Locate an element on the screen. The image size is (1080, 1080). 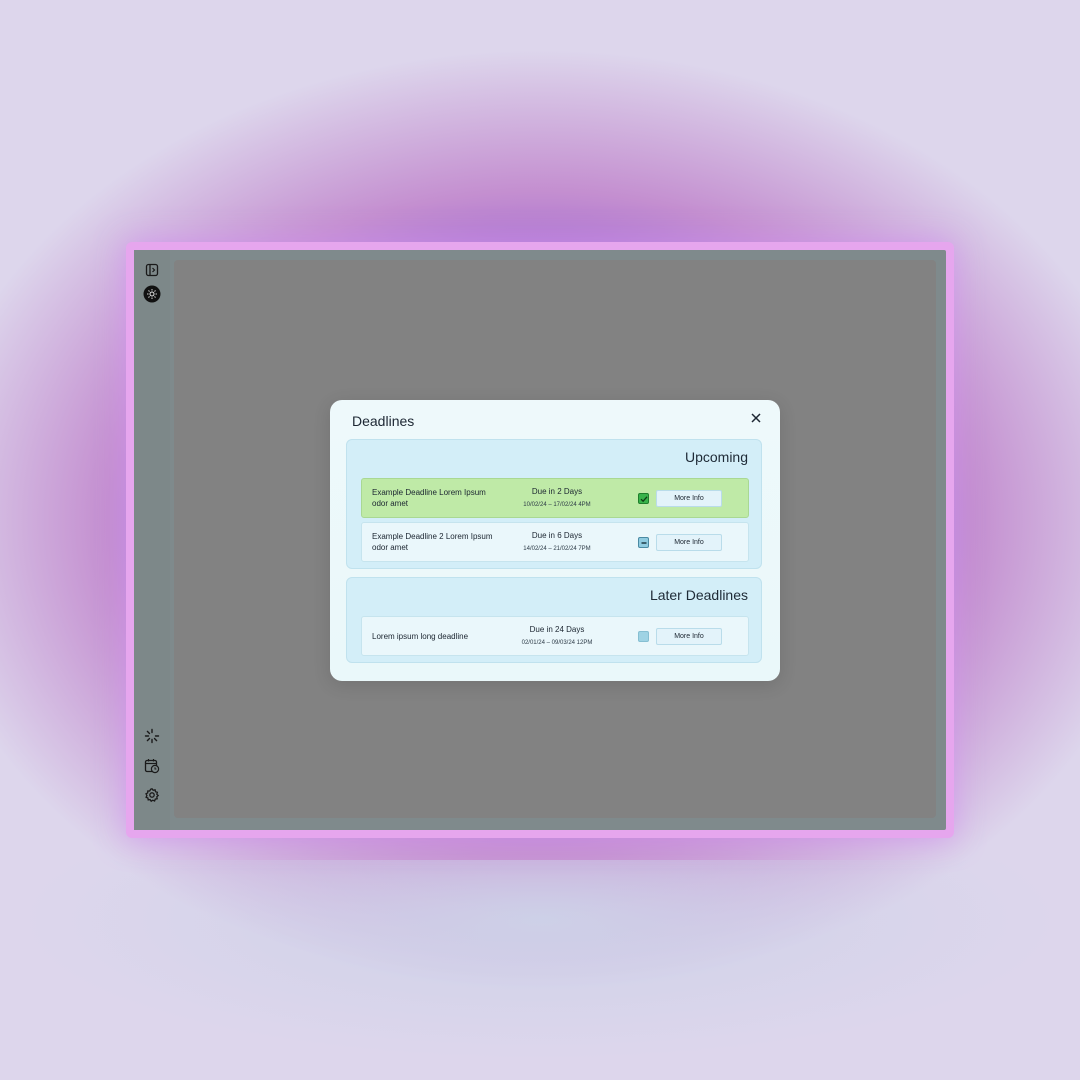
modal-title: Deadlines is located at coordinates (383, 421).